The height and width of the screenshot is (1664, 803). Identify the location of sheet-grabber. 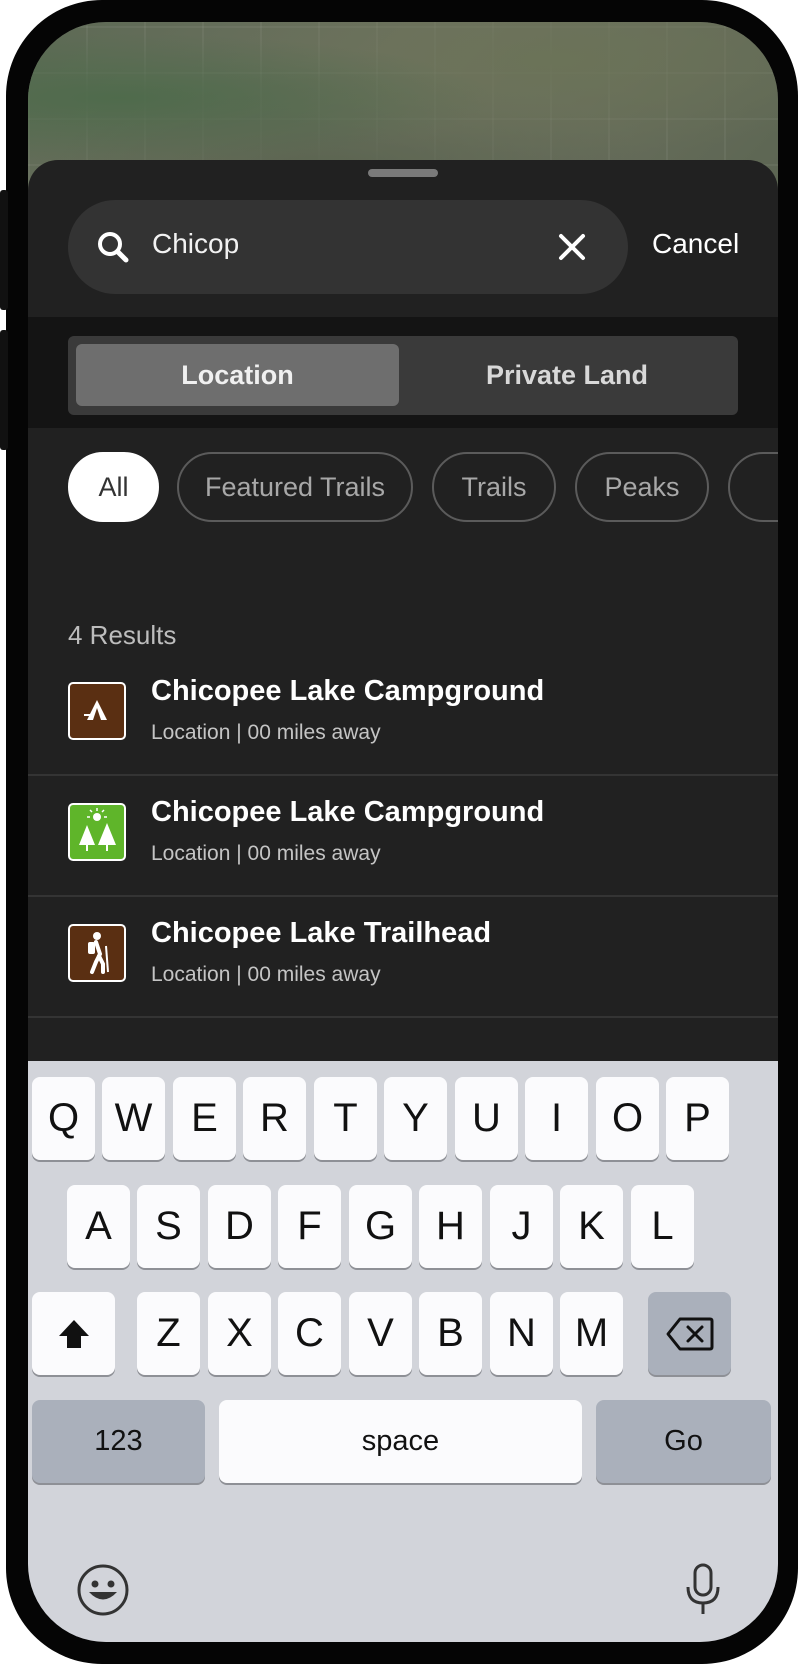
(403, 173).